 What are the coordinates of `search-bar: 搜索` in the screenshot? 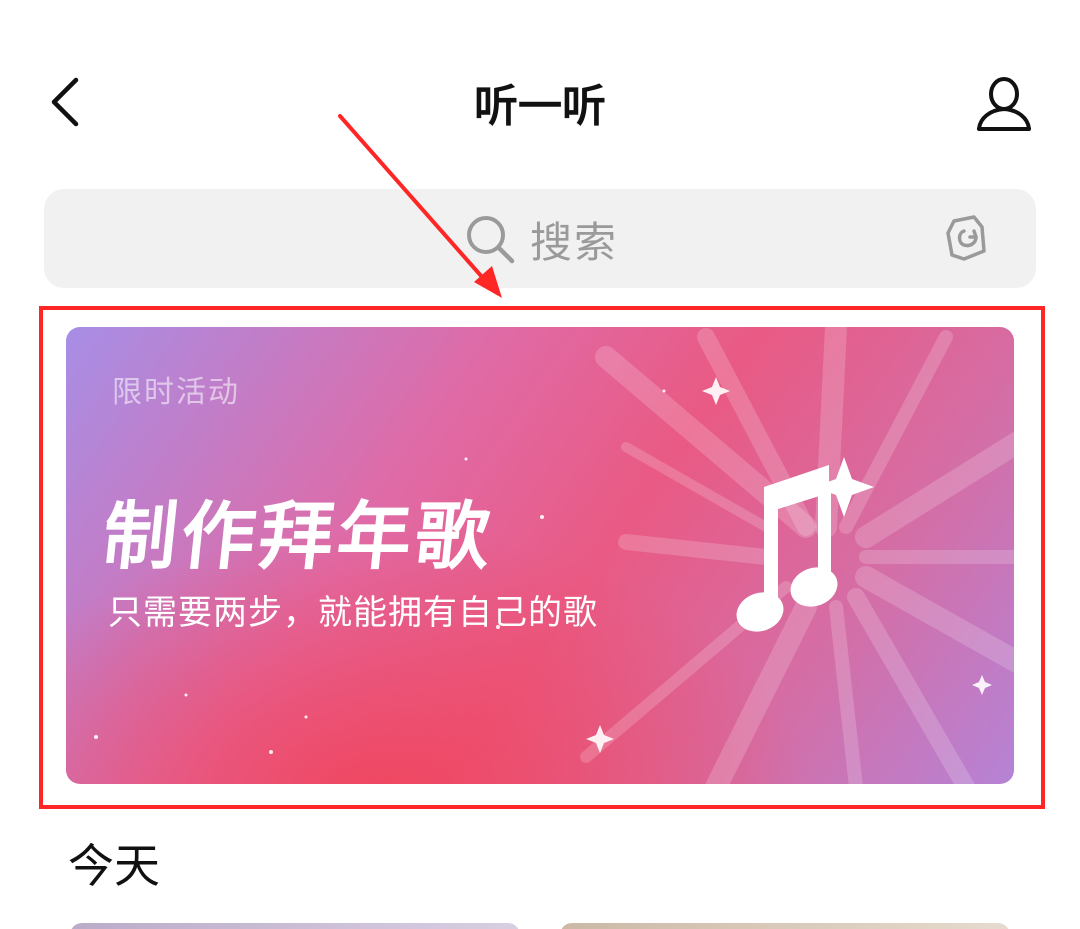 It's located at (540, 238).